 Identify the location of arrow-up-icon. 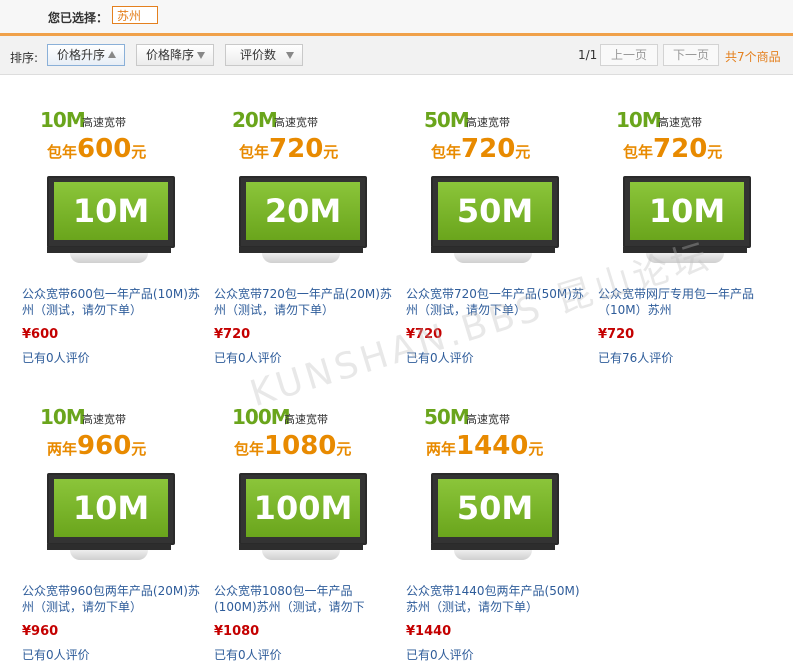
(112, 54).